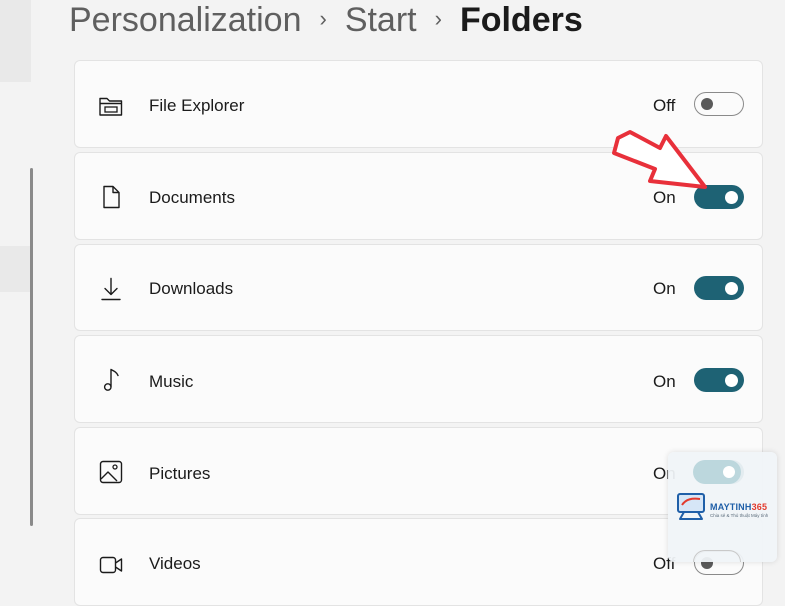  I want to click on file-explorer-icon, so click(111, 106).